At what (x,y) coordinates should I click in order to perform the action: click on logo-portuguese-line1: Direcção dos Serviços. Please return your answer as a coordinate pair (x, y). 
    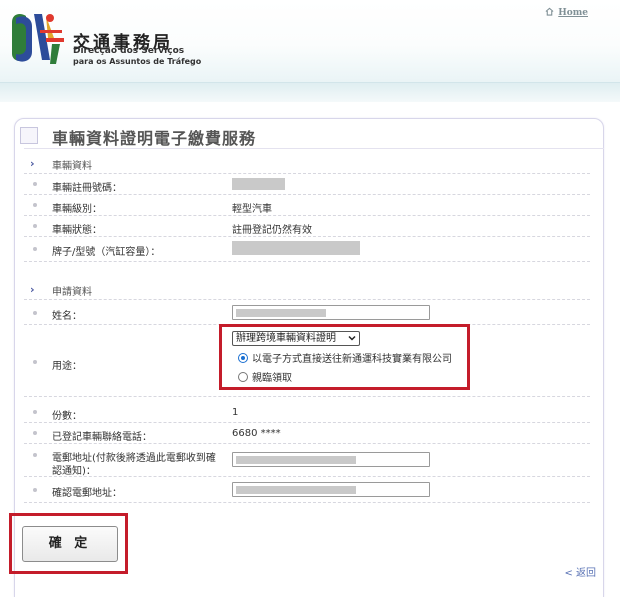
    Looking at the image, I should click on (129, 51).